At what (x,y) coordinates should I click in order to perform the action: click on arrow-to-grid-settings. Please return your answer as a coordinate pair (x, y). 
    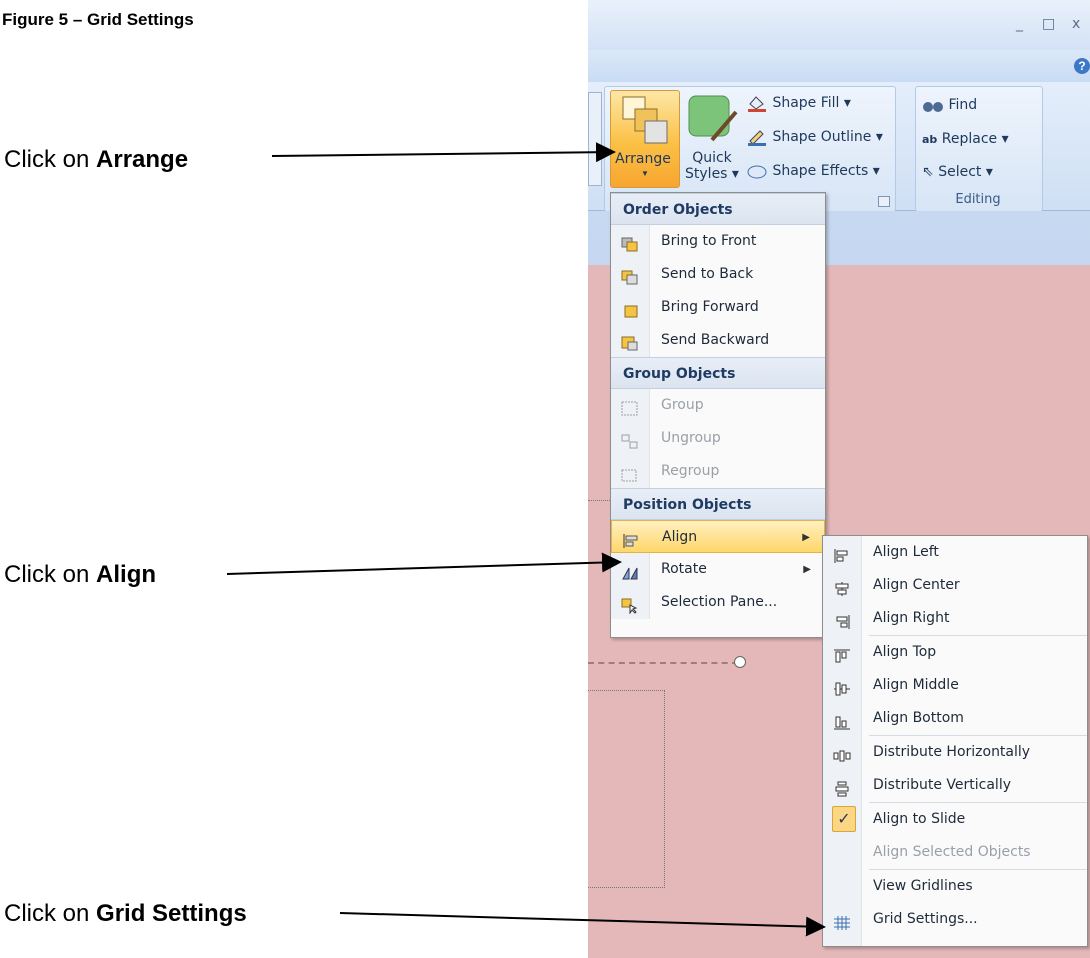
    Looking at the image, I should click on (582, 924).